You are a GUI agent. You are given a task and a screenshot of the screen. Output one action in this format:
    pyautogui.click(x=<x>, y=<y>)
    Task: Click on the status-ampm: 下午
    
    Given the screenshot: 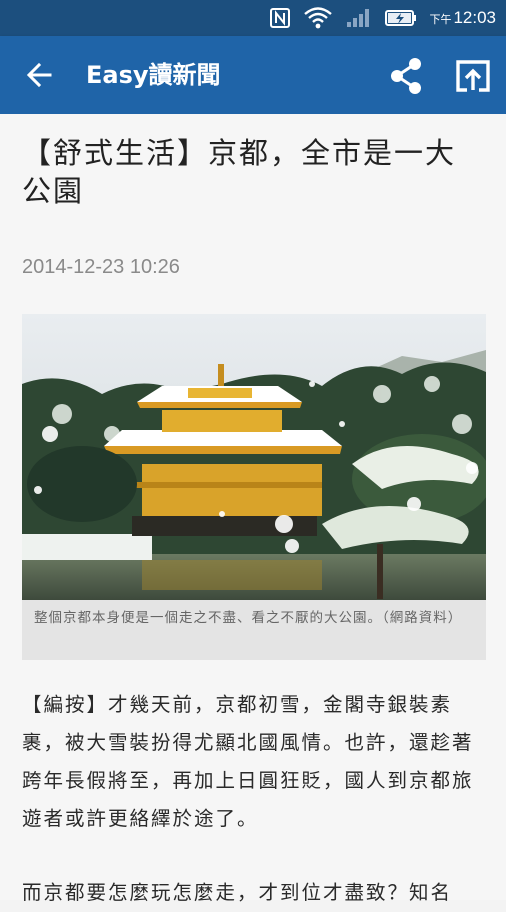 What is the action you would take?
    pyautogui.click(x=440, y=19)
    